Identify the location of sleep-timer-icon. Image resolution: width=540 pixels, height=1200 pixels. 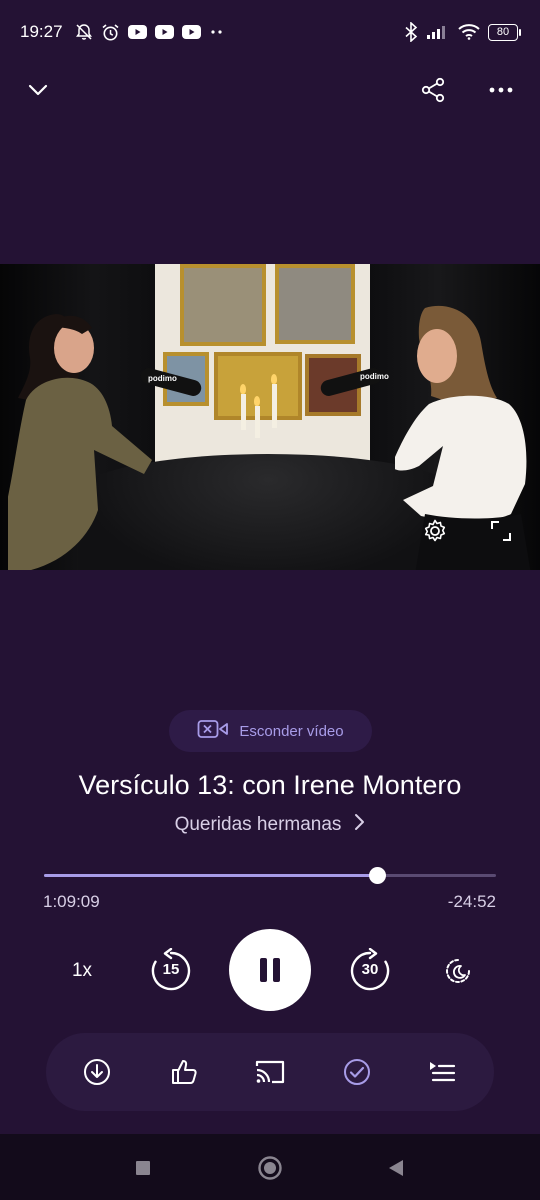
(458, 971).